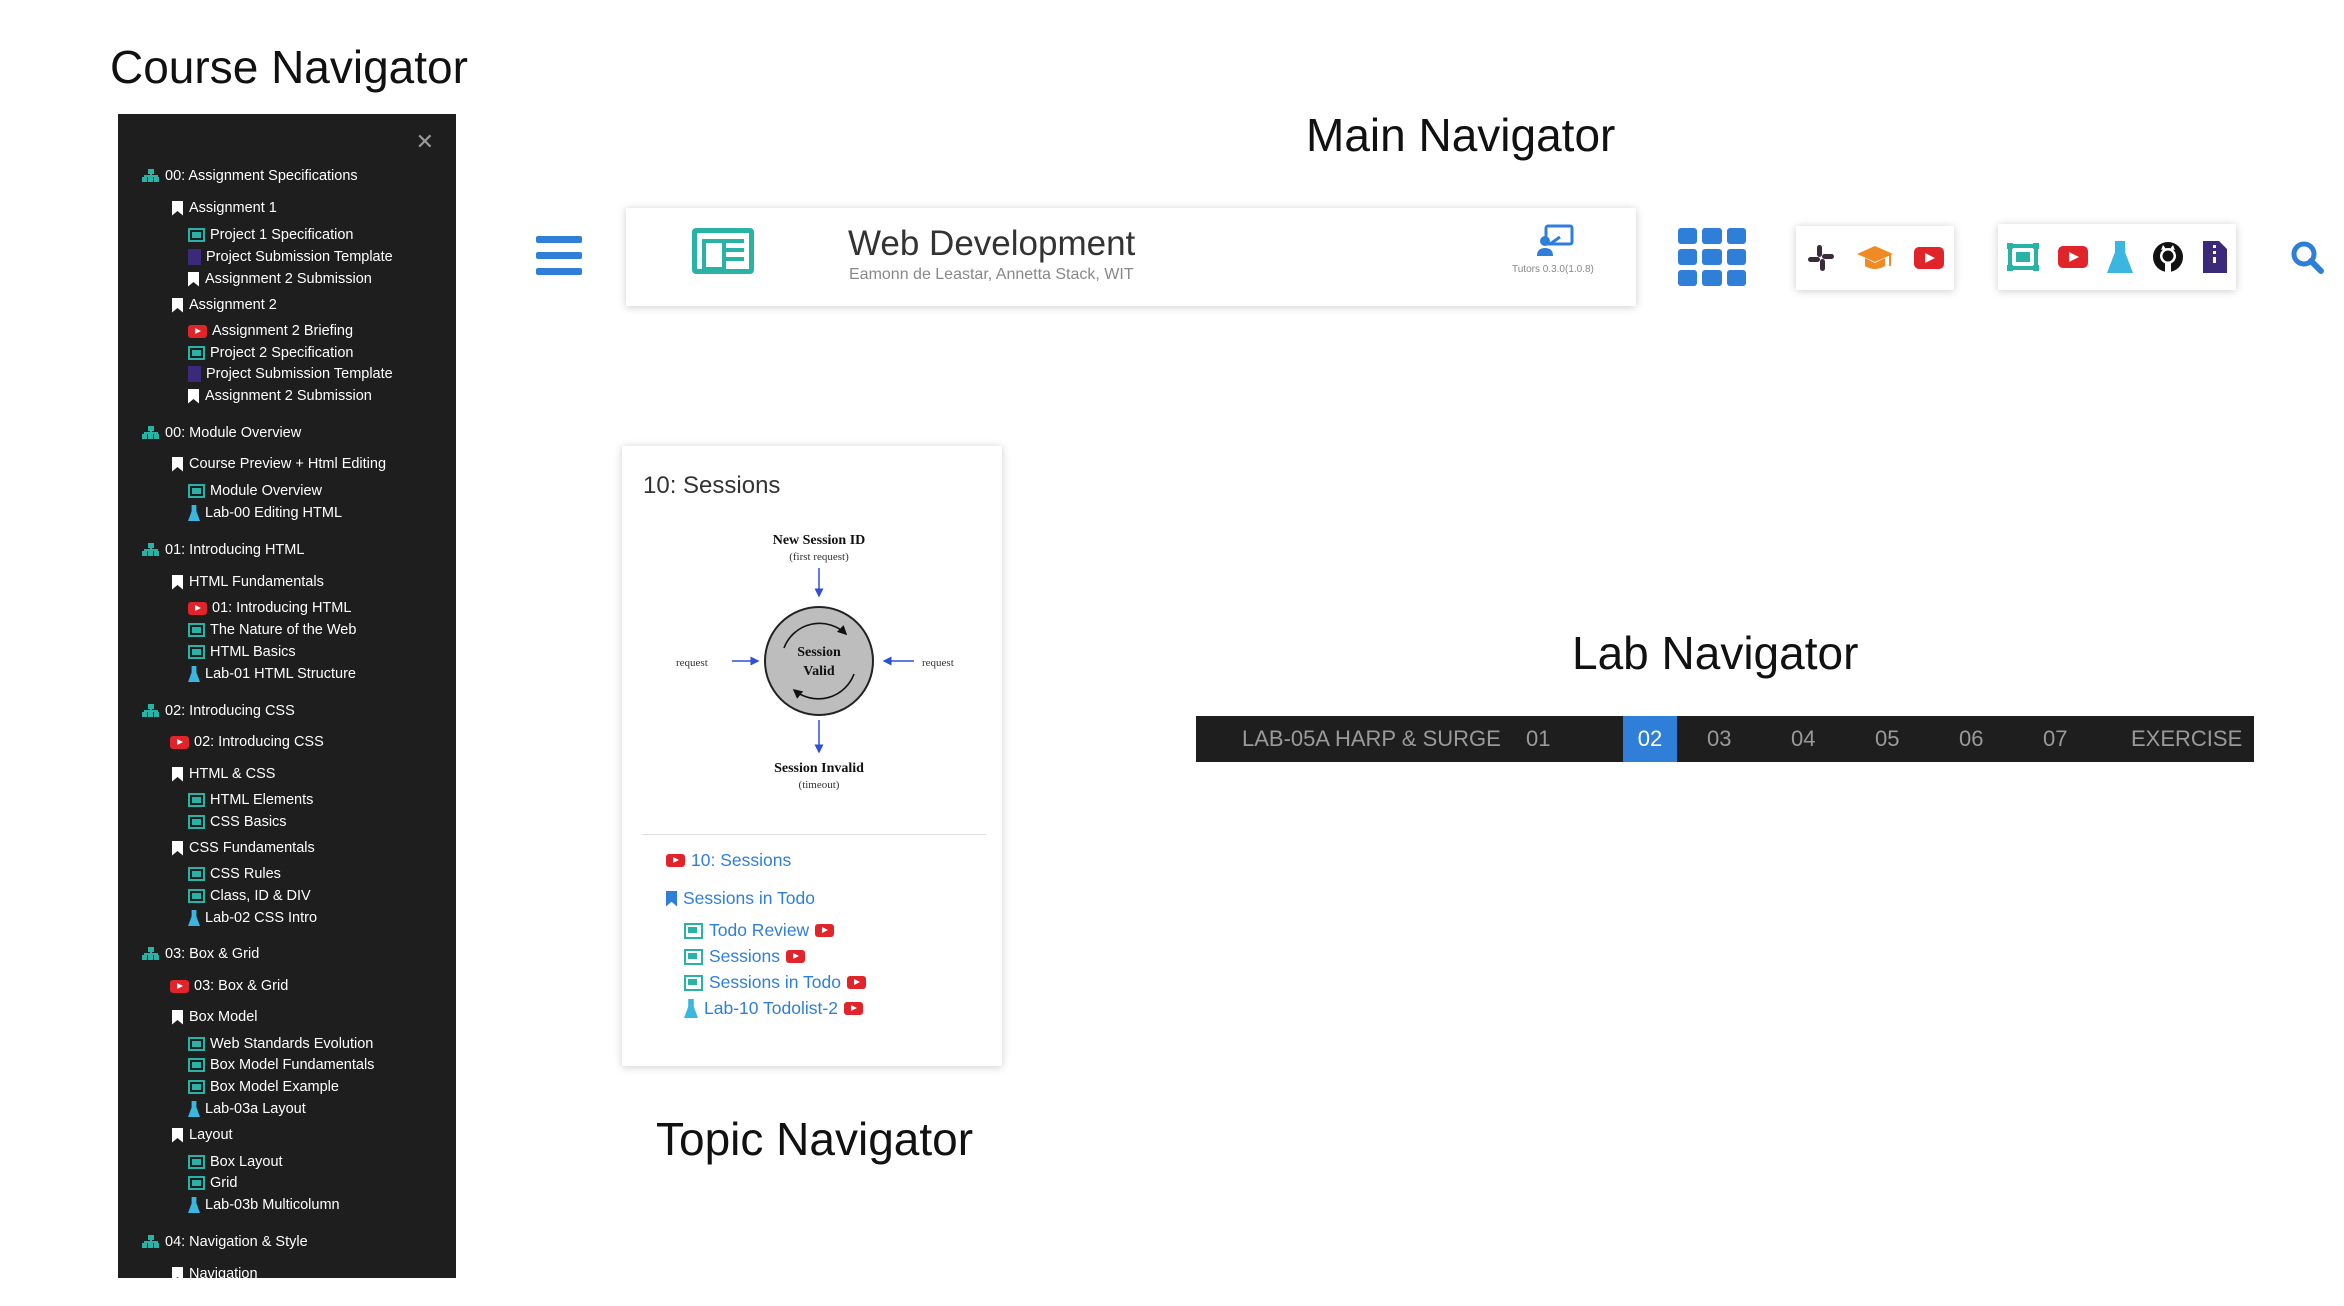  Describe the element at coordinates (234, 874) in the screenshot. I see `course-lo-item: CSS Rules` at that location.